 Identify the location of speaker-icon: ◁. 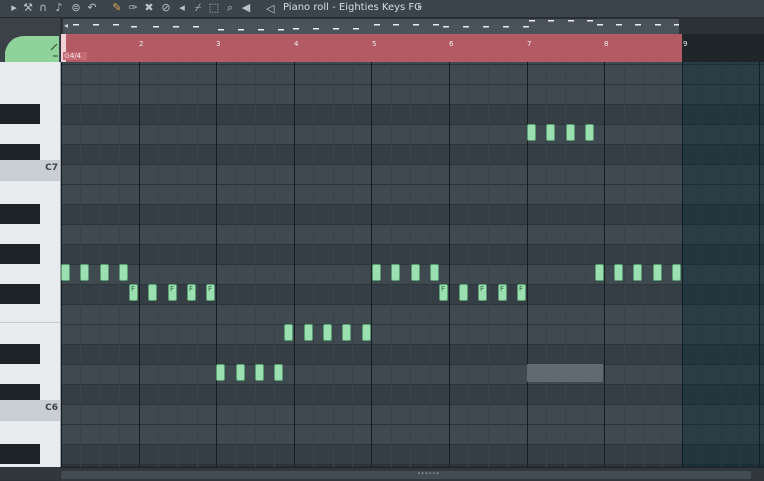
(270, 8).